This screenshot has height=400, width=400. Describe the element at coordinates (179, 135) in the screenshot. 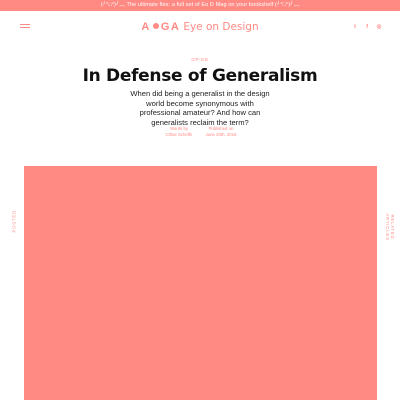

I see `byline-author: Chloe Scheffe` at that location.